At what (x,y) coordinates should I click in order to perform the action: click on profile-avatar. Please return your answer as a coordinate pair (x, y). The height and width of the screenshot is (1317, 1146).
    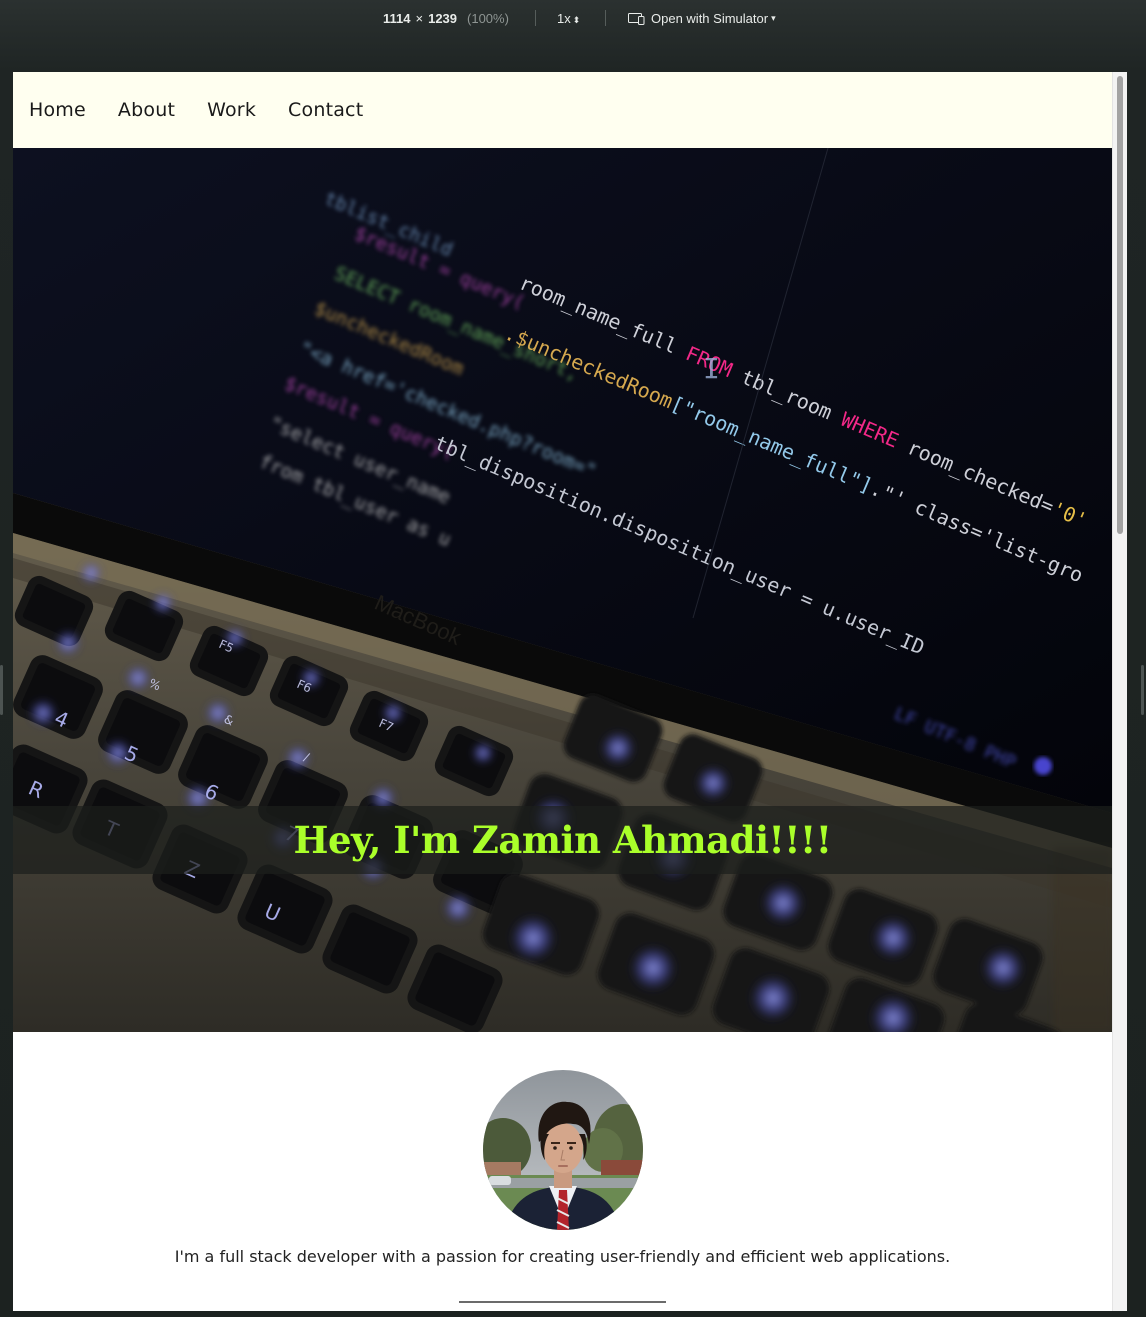
    Looking at the image, I should click on (563, 1150).